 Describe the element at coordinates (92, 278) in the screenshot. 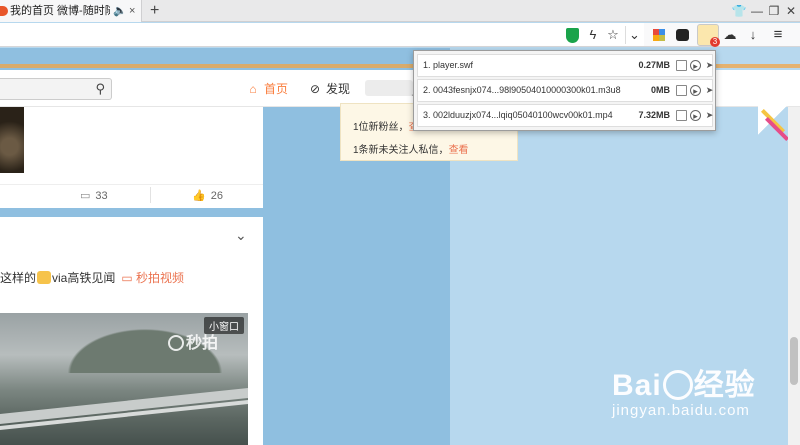

I see `post-text: 这样的 via高铁见闻 ▭ 秒拍视频` at that location.